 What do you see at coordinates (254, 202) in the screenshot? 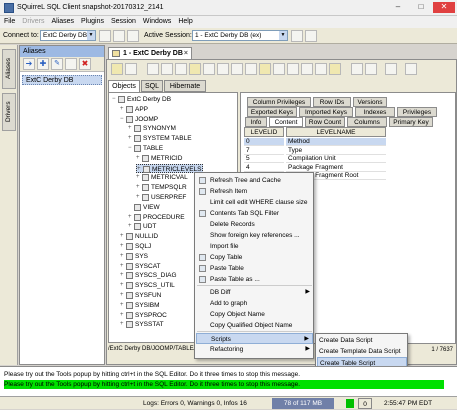
I see `menu-item-limit-cell-edit-where-clause-size: Limit cell edit WHERE clause size` at bounding box center [254, 202].